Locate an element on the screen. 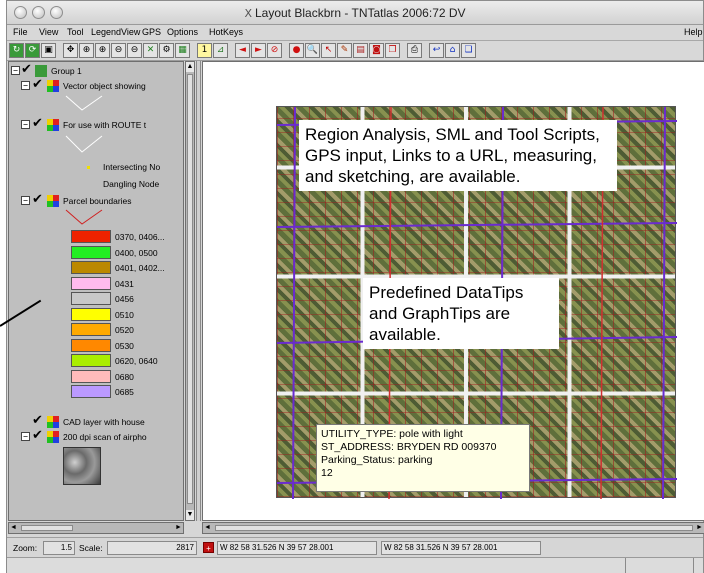  sketch-icon: ✎ is located at coordinates (344, 50).